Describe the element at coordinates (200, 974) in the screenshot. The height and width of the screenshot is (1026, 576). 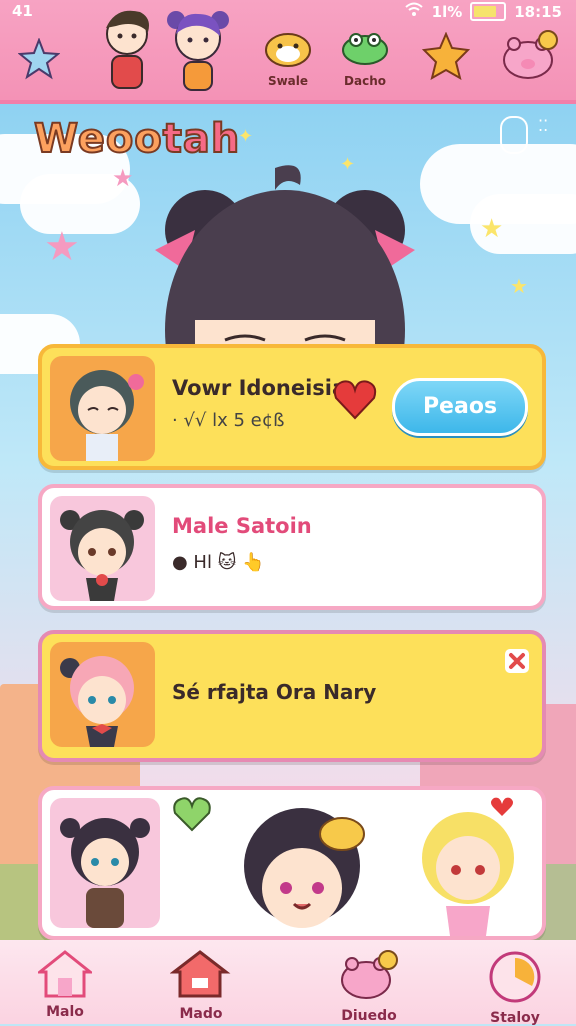
I see `chat-house-icon` at that location.